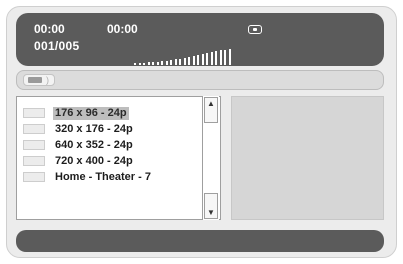 The height and width of the screenshot is (264, 403). I want to click on list-item: 720 x 400 - 24p, so click(112, 161).